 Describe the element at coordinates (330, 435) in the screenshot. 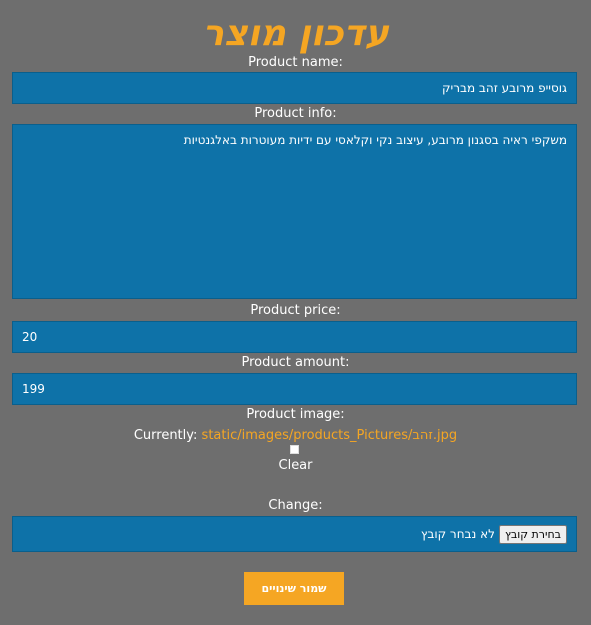

I see `current-image-link: static/images/products_Pictures/זהב.jpg` at that location.